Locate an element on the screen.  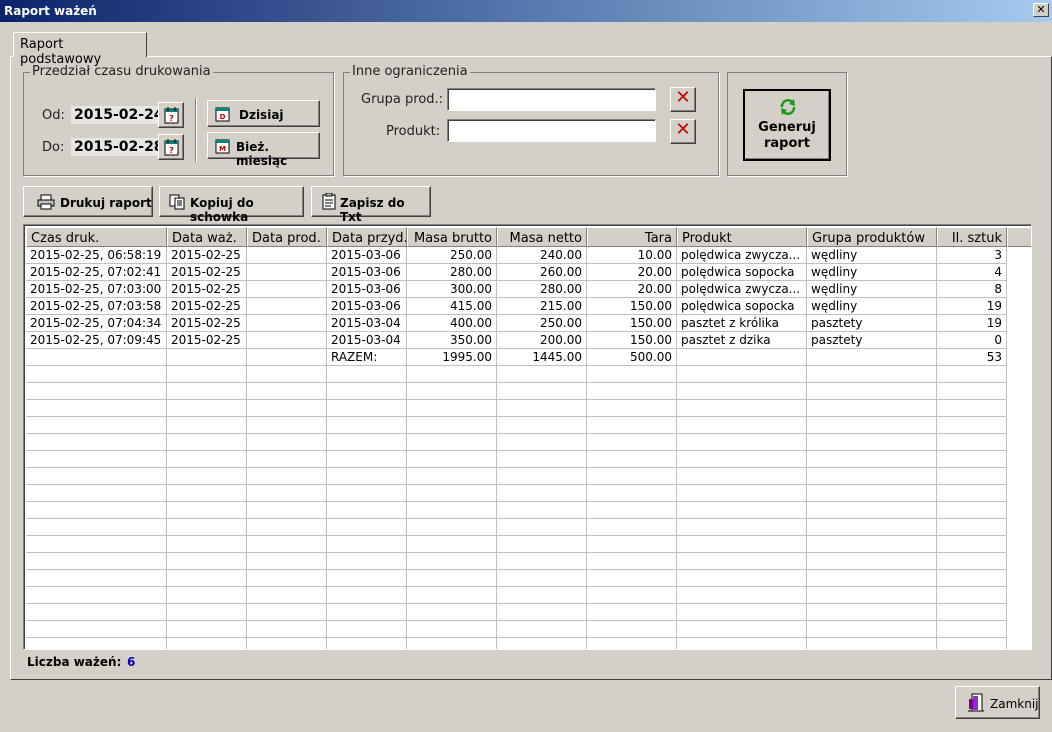
group-input is located at coordinates (551, 99).